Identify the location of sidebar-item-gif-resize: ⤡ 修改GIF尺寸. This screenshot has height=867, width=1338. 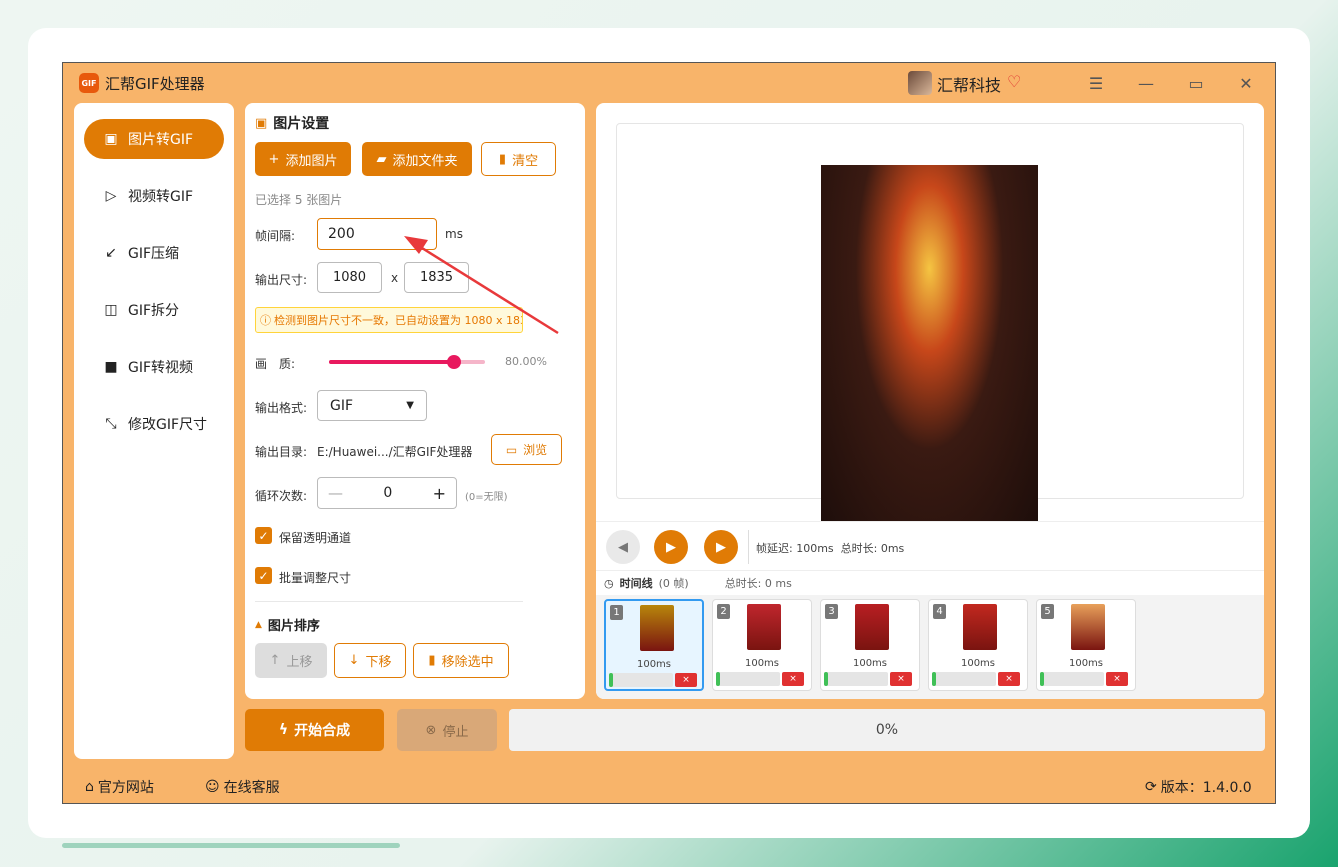
(154, 424).